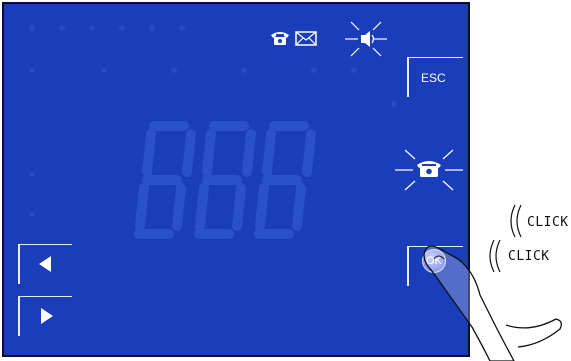 The image size is (571, 361). Describe the element at coordinates (529, 256) in the screenshot. I see `click-label-bottom: CLICK` at that location.